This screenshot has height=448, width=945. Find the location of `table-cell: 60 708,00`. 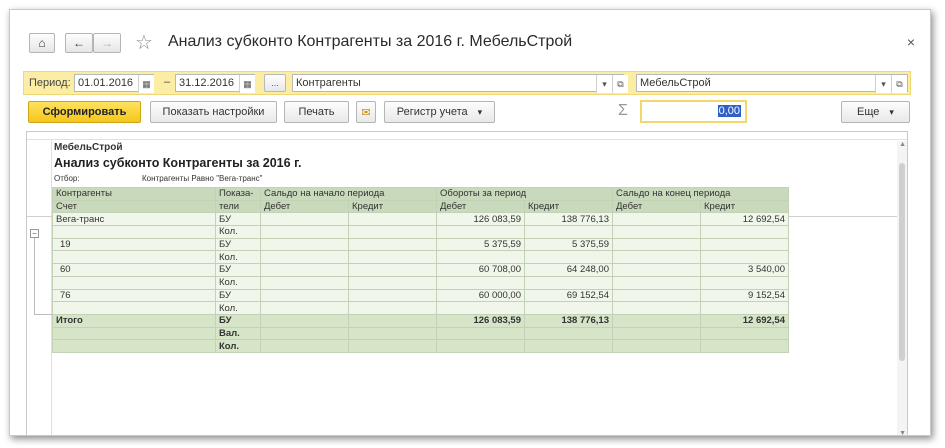

table-cell: 60 708,00 is located at coordinates (480, 270).